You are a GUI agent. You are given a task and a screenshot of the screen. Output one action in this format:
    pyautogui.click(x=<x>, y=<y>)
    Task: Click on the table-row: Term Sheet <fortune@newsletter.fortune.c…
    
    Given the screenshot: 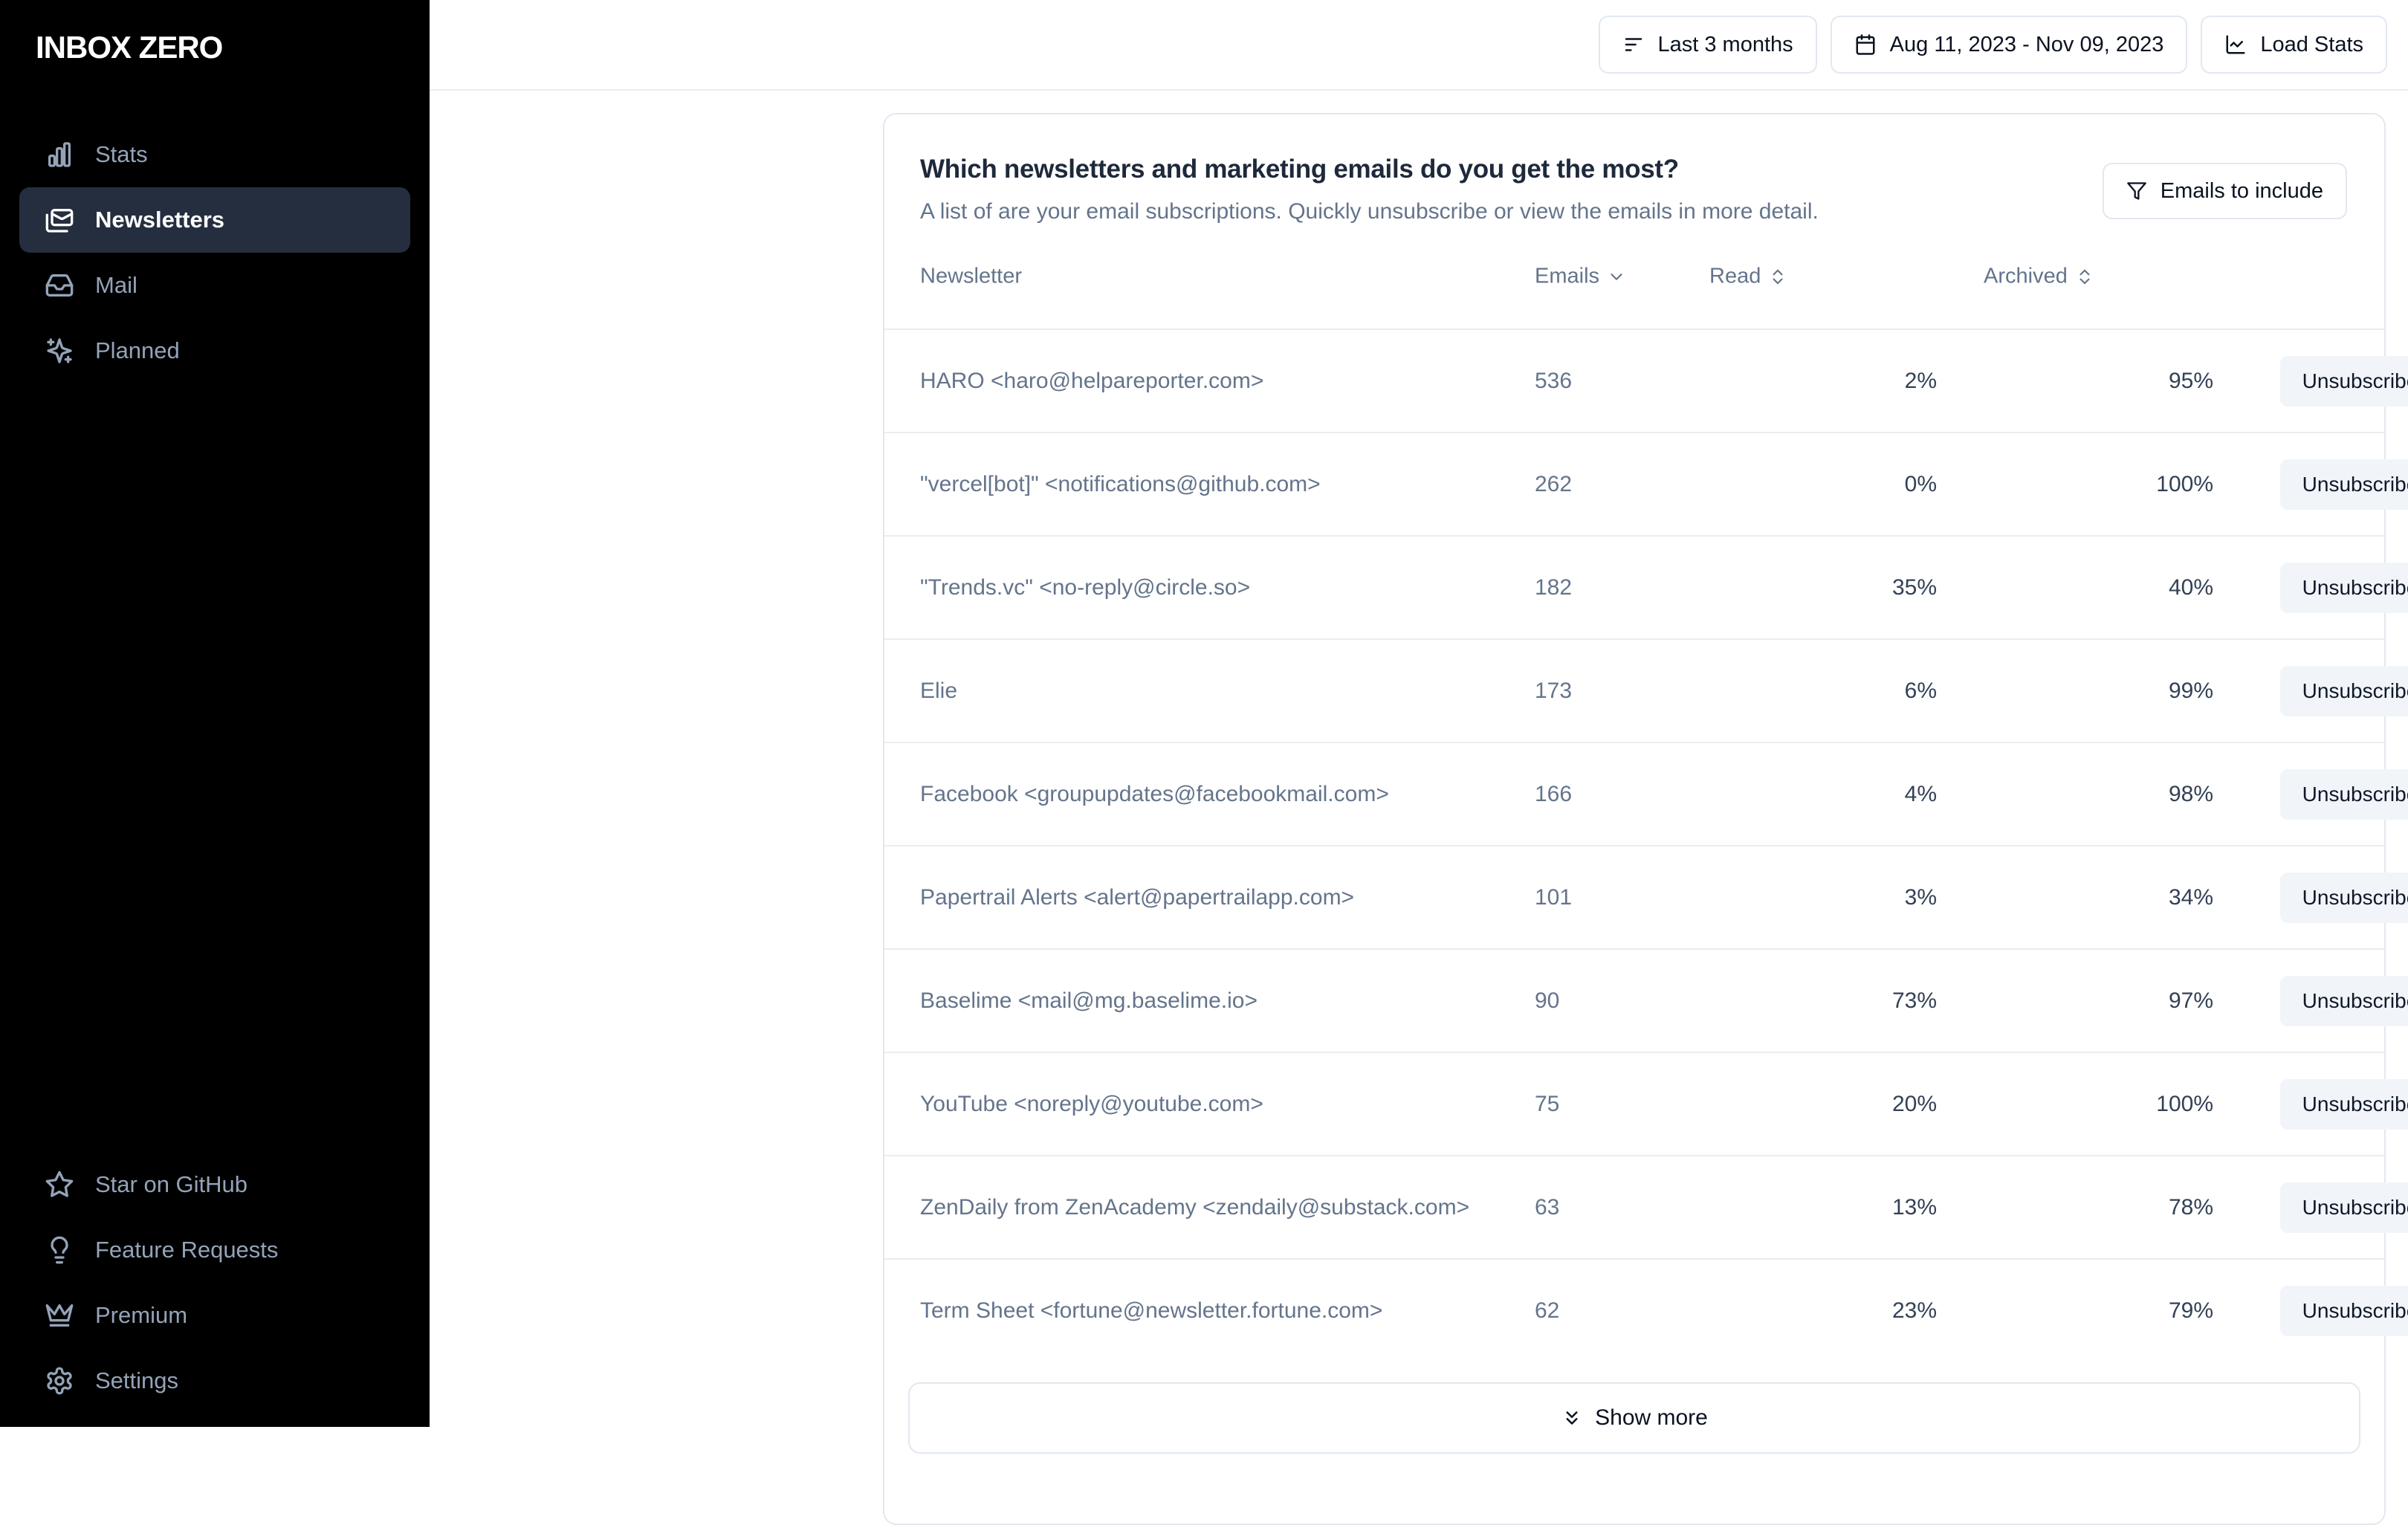 What is the action you would take?
    pyautogui.click(x=1646, y=1310)
    